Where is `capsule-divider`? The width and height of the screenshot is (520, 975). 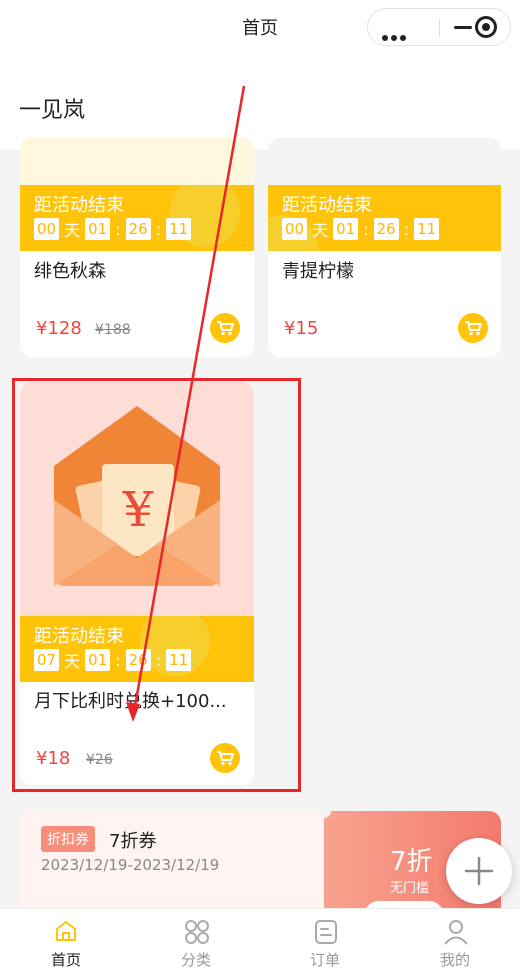
capsule-divider is located at coordinates (439, 28).